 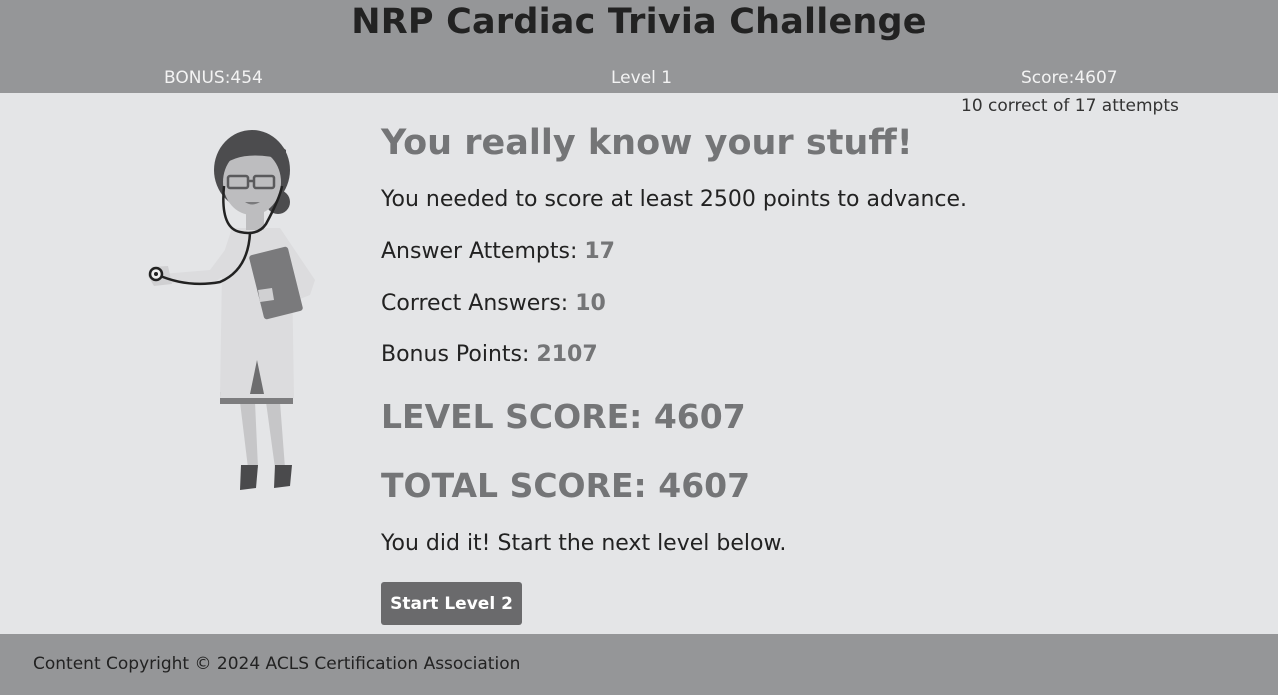 I want to click on bonus-points-row: Bonus Points: 2107, so click(x=489, y=354).